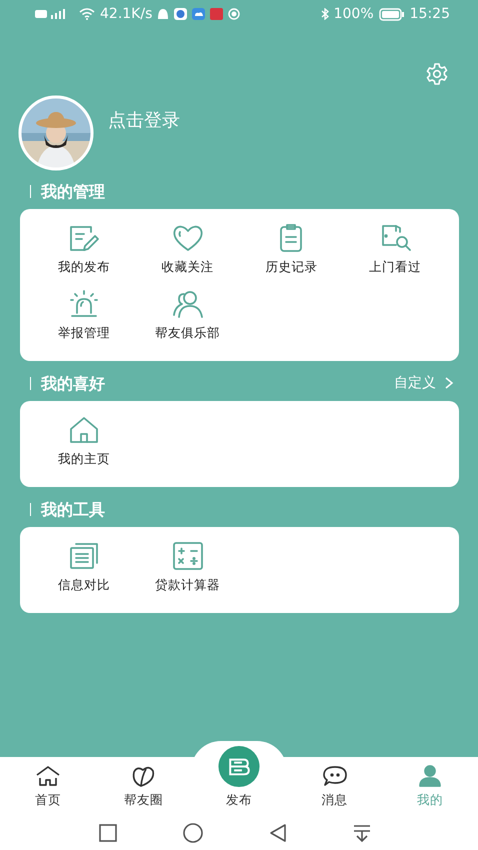 The height and width of the screenshot is (850, 478). What do you see at coordinates (84, 585) in the screenshot?
I see `menu-item-label: 信息对比` at bounding box center [84, 585].